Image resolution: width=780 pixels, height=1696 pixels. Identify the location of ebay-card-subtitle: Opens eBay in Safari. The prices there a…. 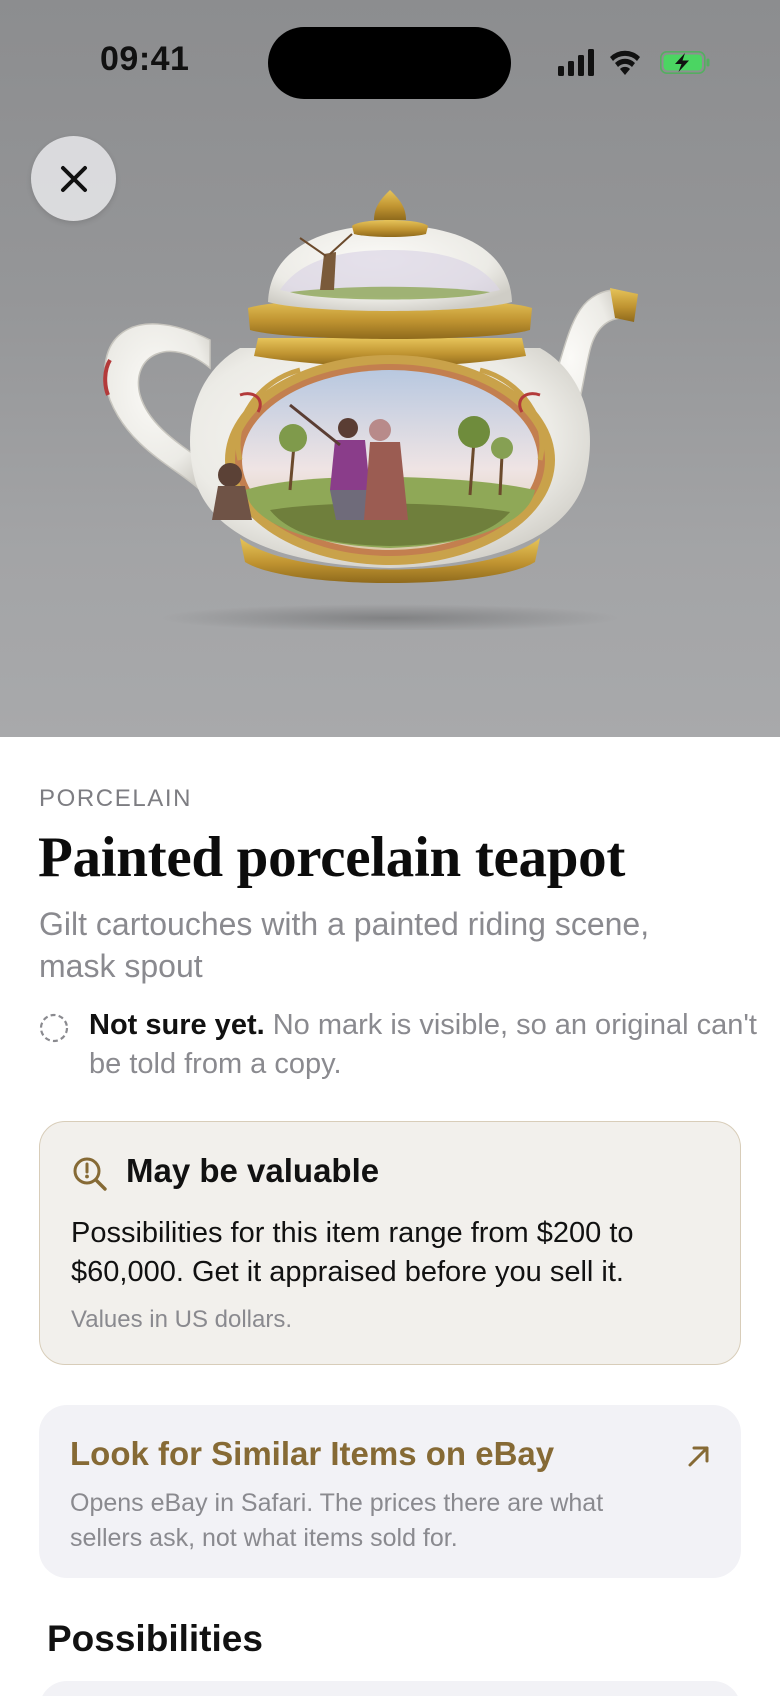
(337, 1520).